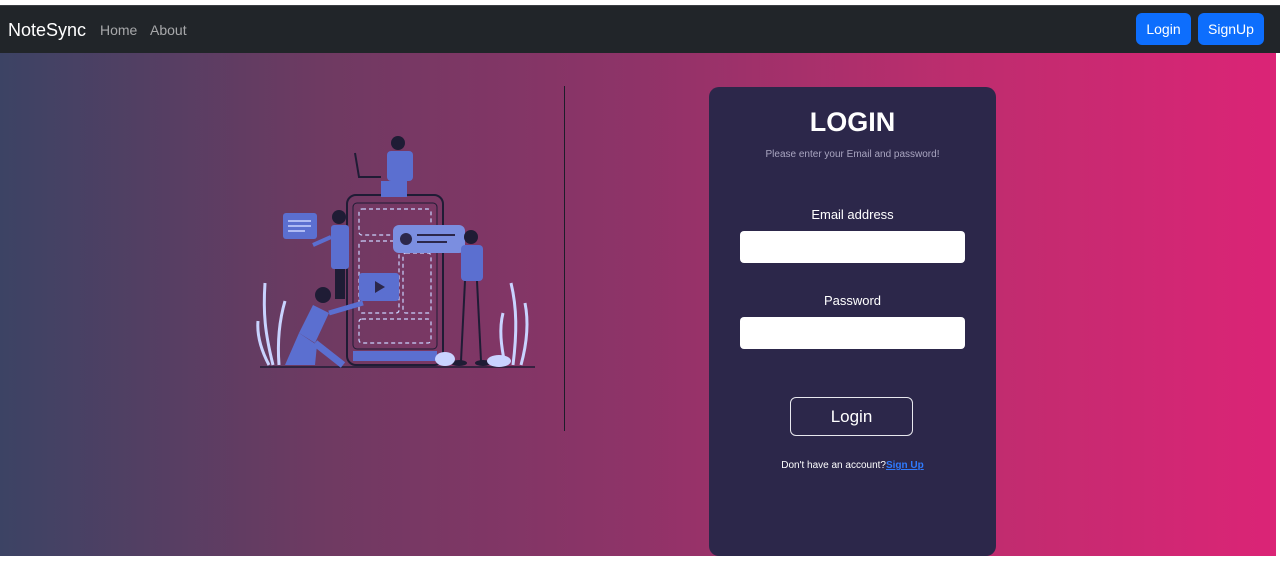 This screenshot has height=586, width=1280. Describe the element at coordinates (395, 331) in the screenshot. I see `phone-panel-bottom` at that location.